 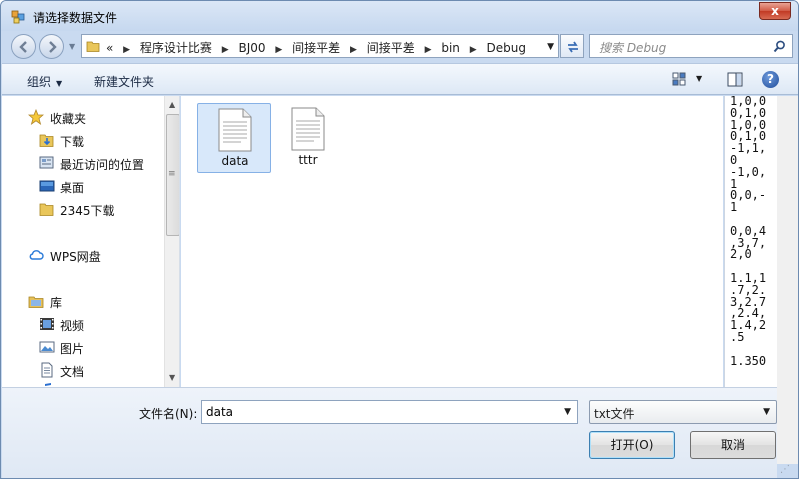 I want to click on forward-button, so click(x=51, y=46).